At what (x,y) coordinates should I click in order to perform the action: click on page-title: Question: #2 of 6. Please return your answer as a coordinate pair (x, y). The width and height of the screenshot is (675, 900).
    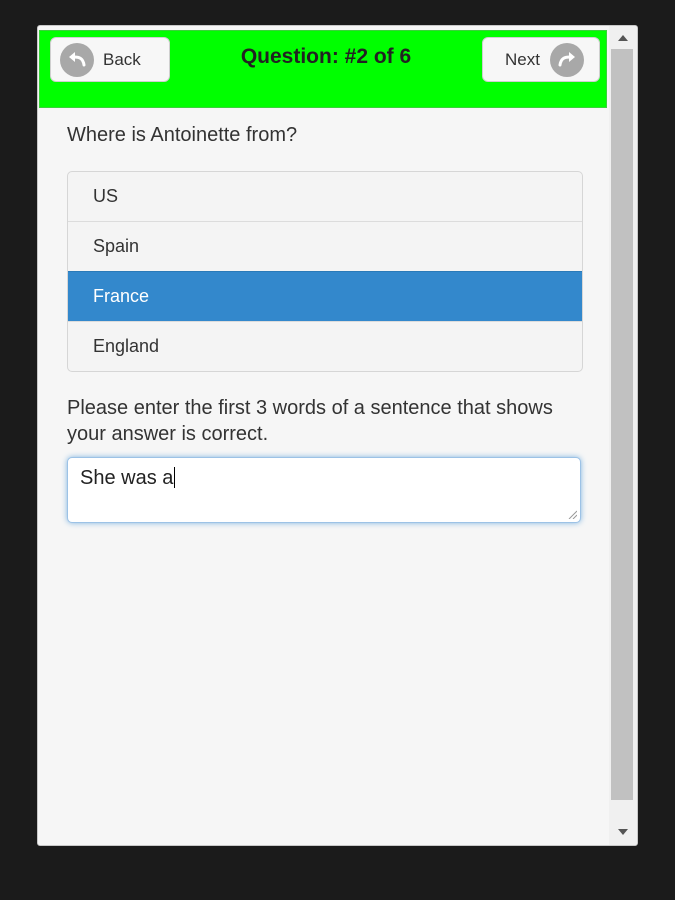
    Looking at the image, I should click on (326, 56).